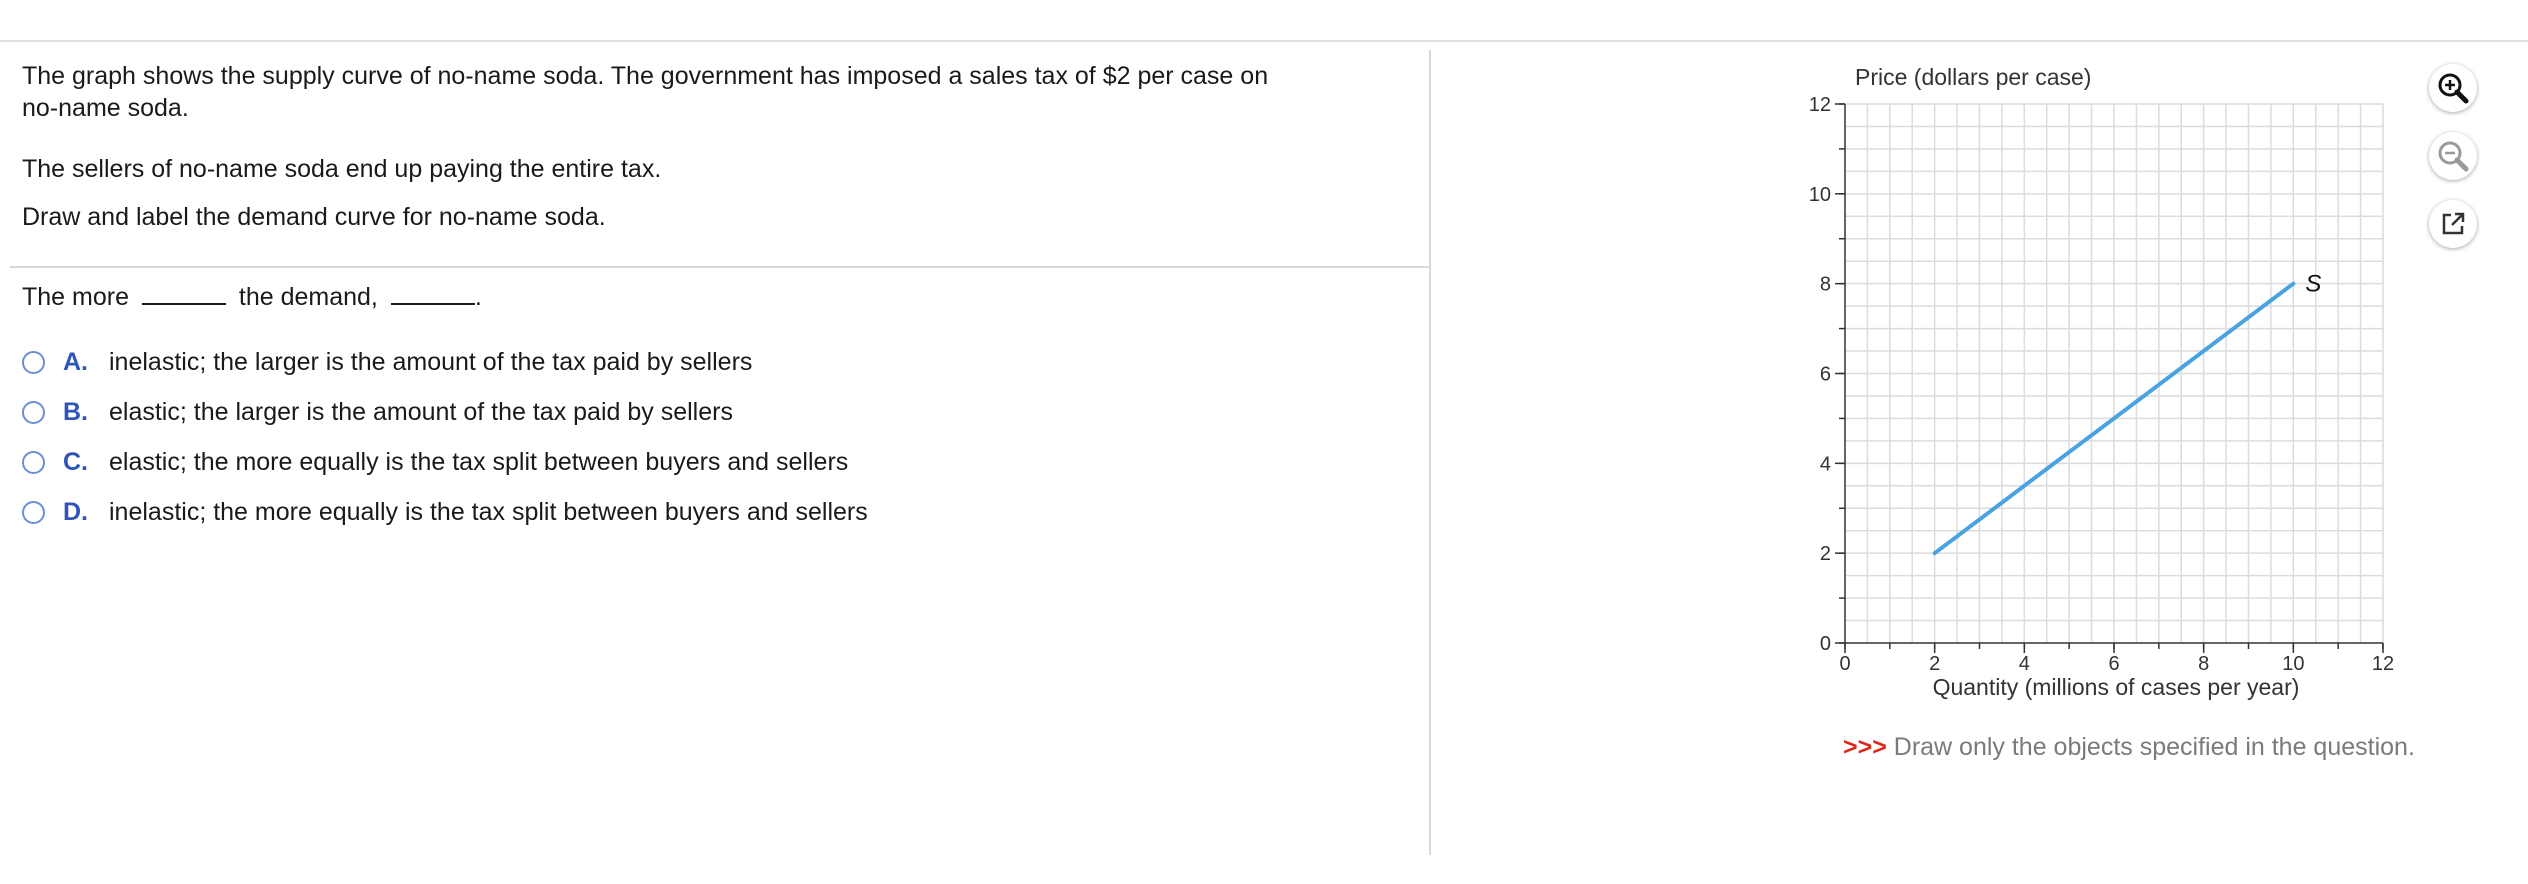  Describe the element at coordinates (1973, 77) in the screenshot. I see `y-axis-label: Price (dollars per case)` at that location.